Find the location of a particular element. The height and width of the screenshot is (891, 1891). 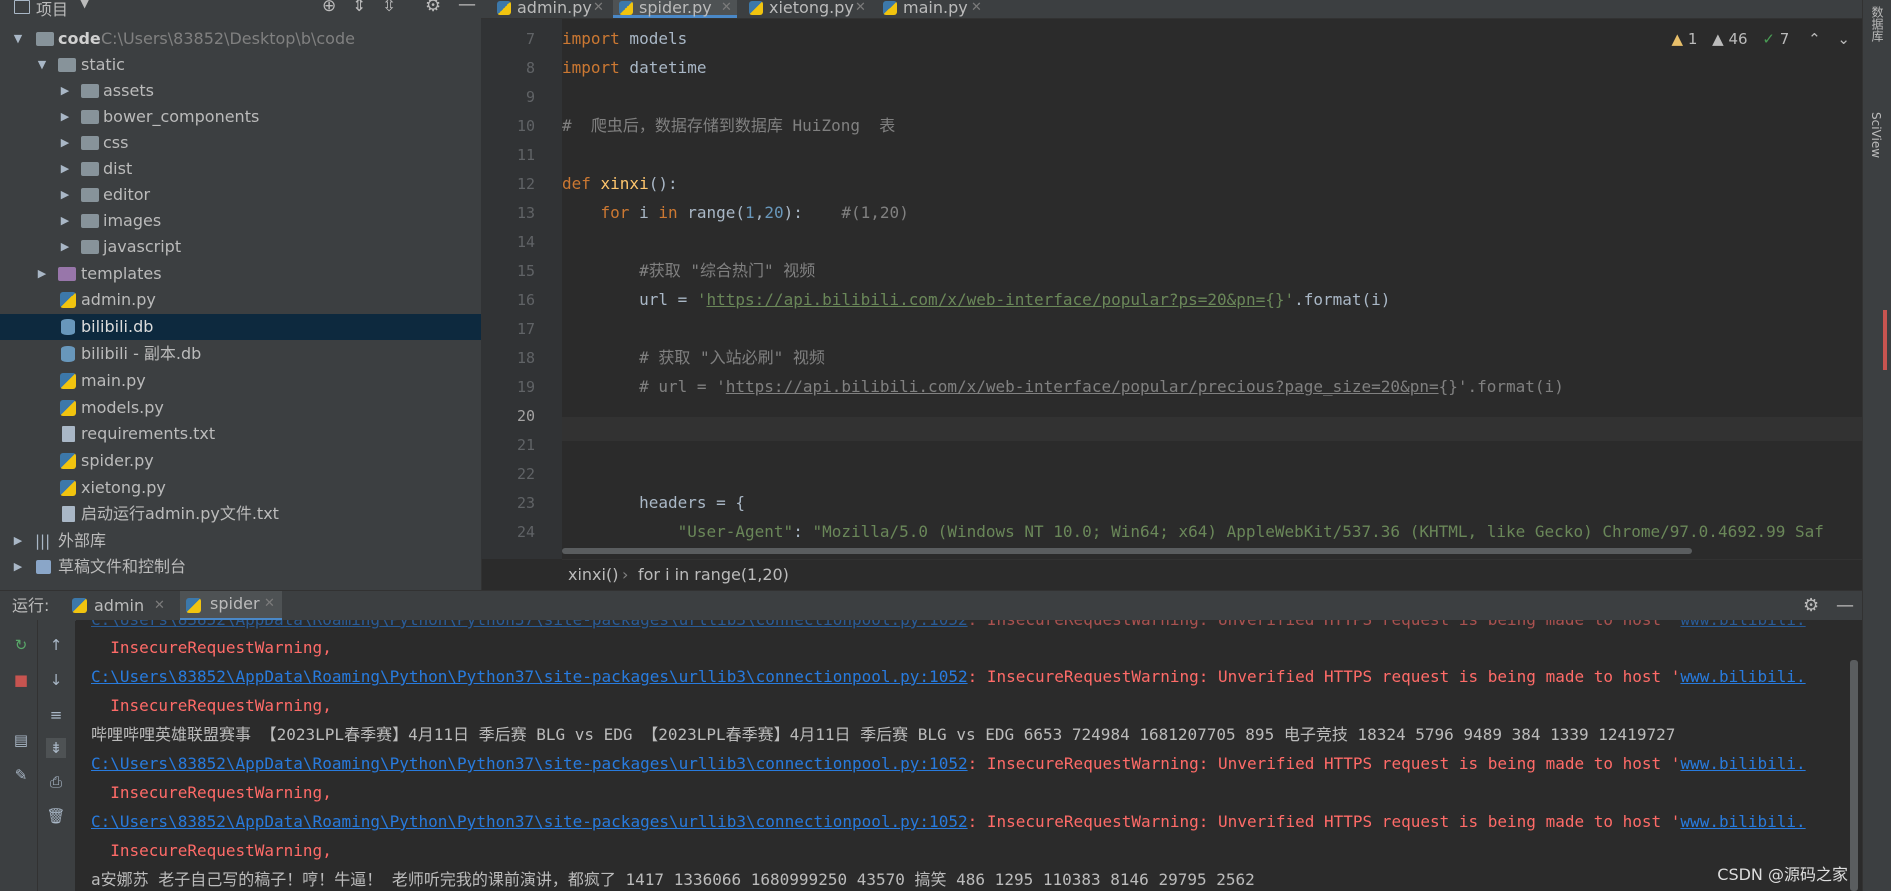

soft-wrap-icon: ≡ is located at coordinates (56, 715).